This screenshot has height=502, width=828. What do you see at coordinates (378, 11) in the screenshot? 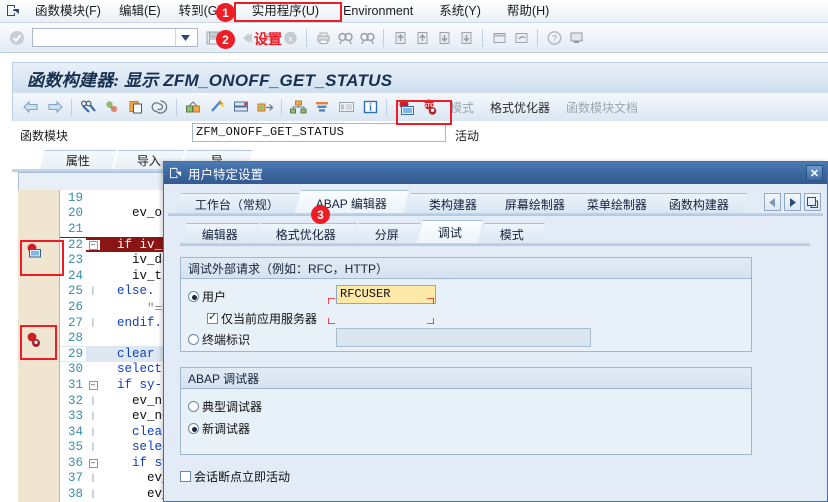
I see `menu-item-environment: Environment` at bounding box center [378, 11].